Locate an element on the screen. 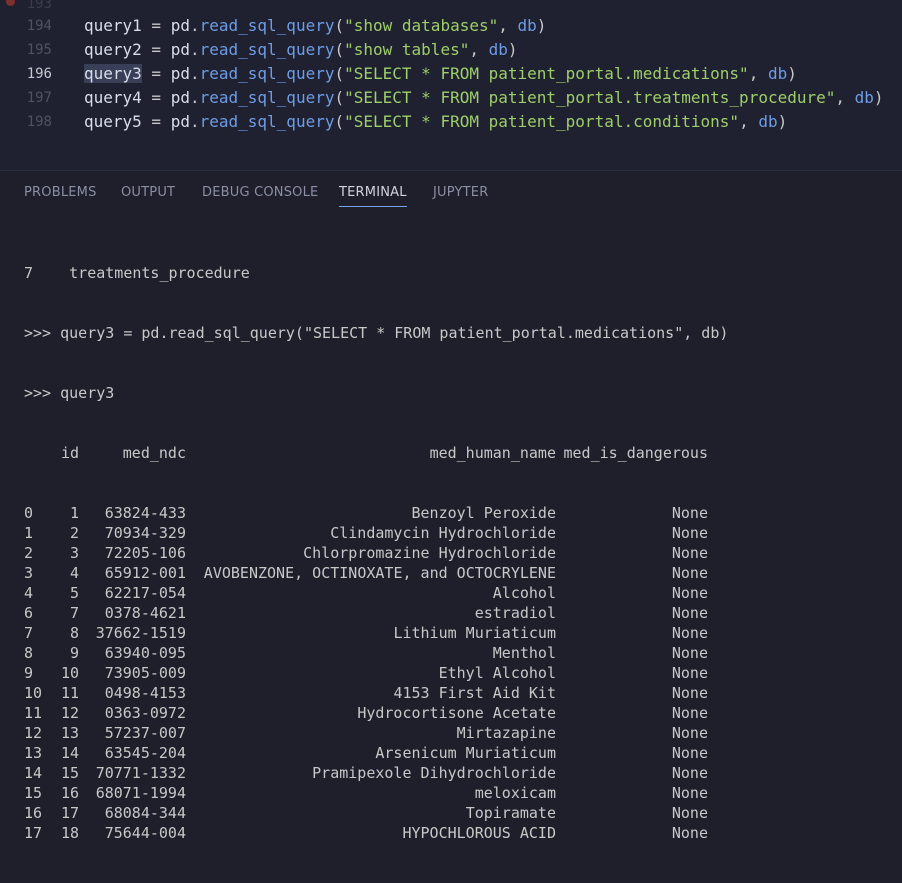  table-row: 11 12 0363-0972 Hydrocortisone Acetate None is located at coordinates (459, 713).